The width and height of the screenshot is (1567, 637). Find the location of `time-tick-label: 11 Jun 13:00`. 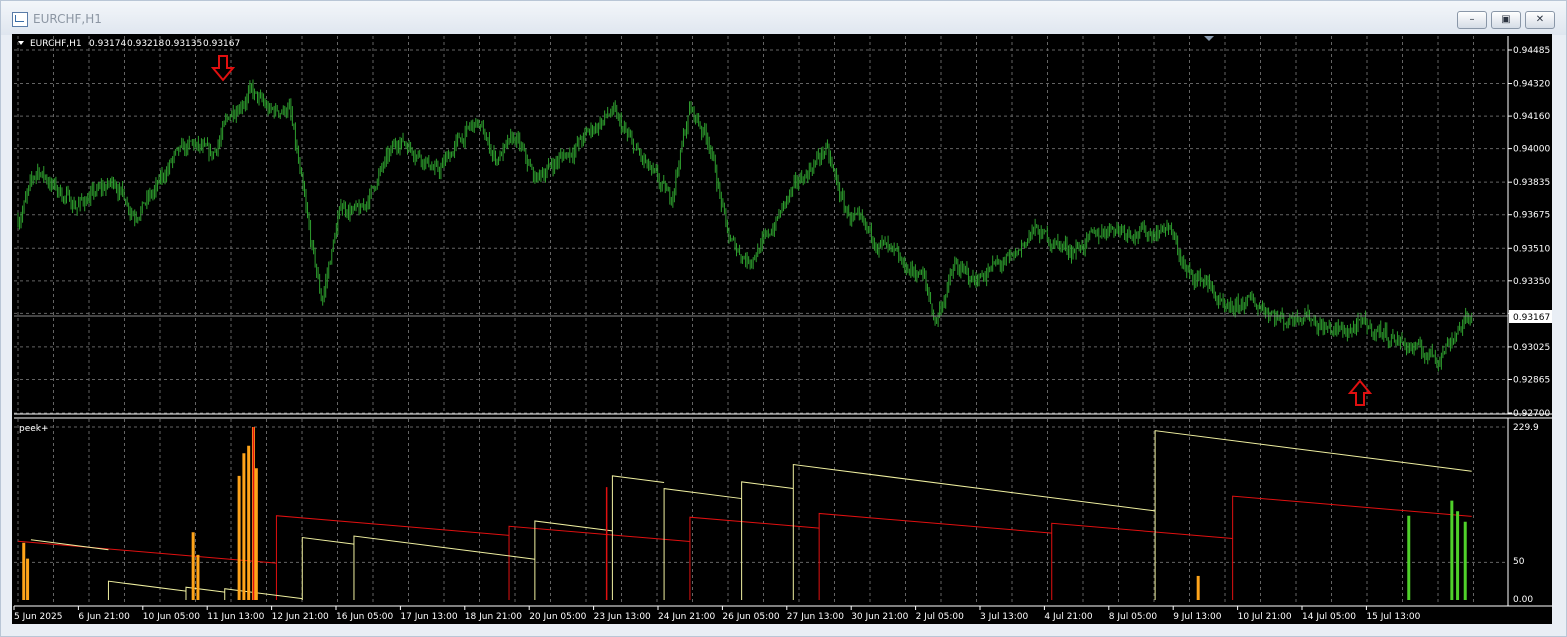

time-tick-label: 11 Jun 13:00 is located at coordinates (235, 617).